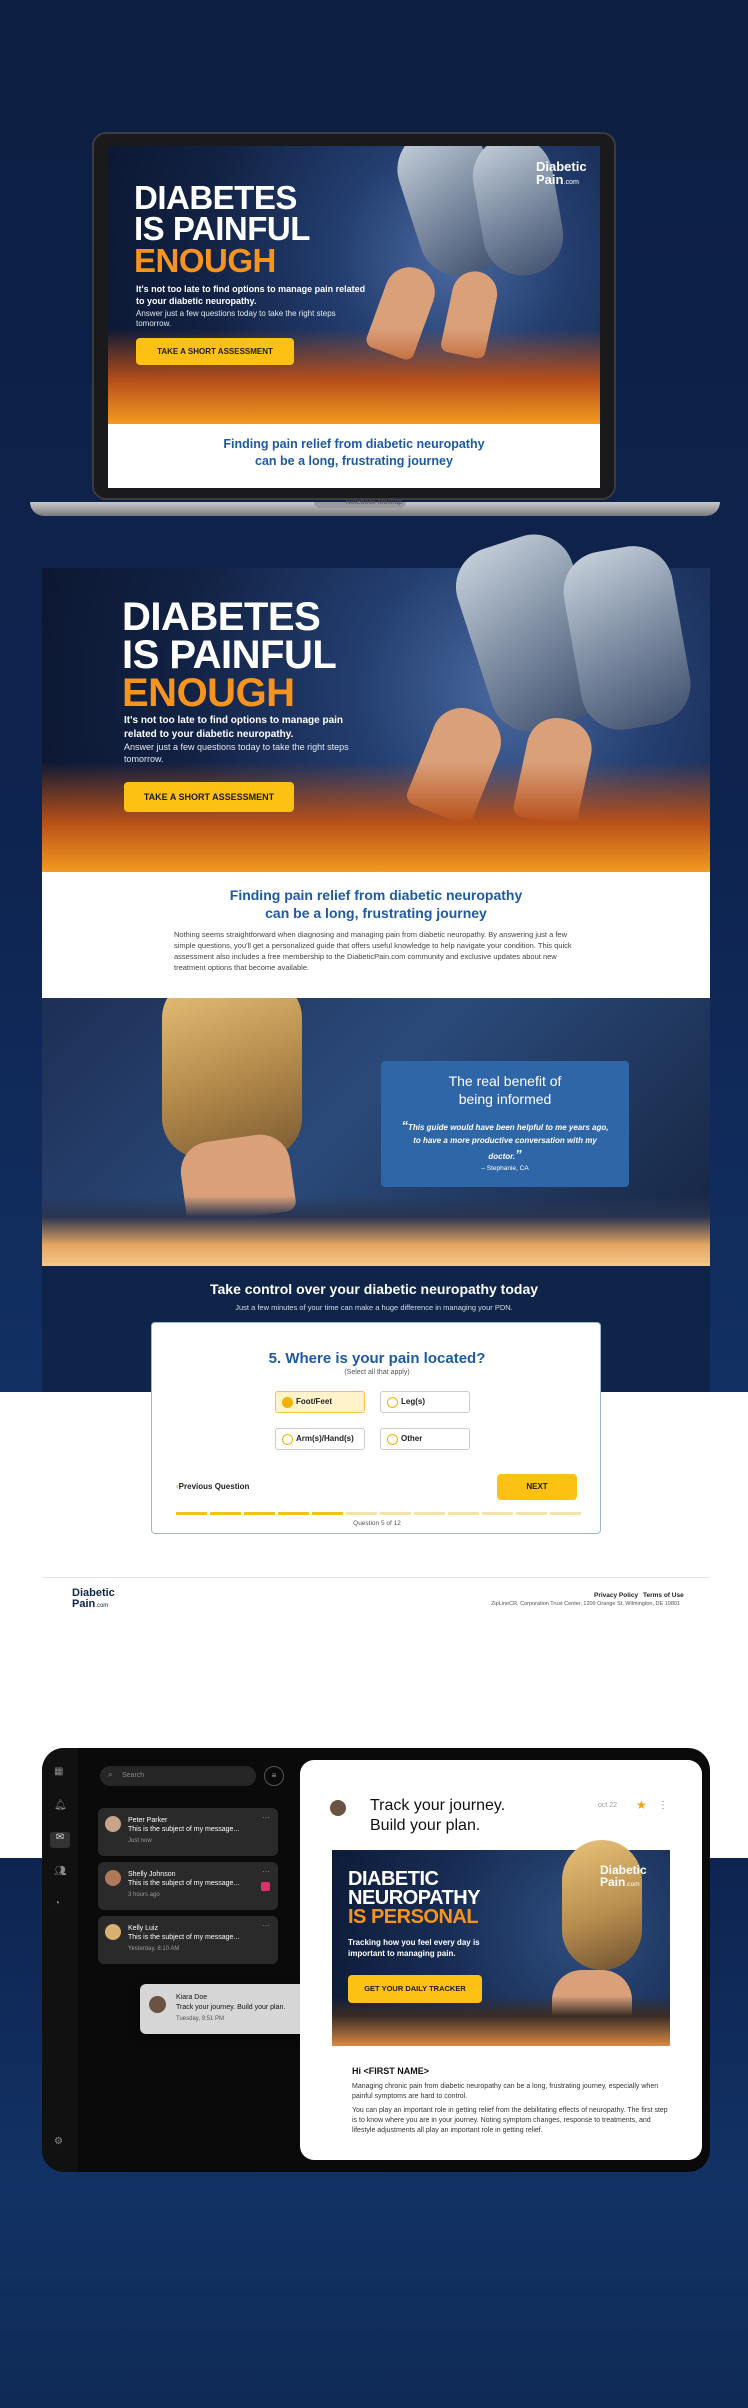 The width and height of the screenshot is (748, 2408). I want to click on mockup-label: Notebook Mockup, so click(374, 502).